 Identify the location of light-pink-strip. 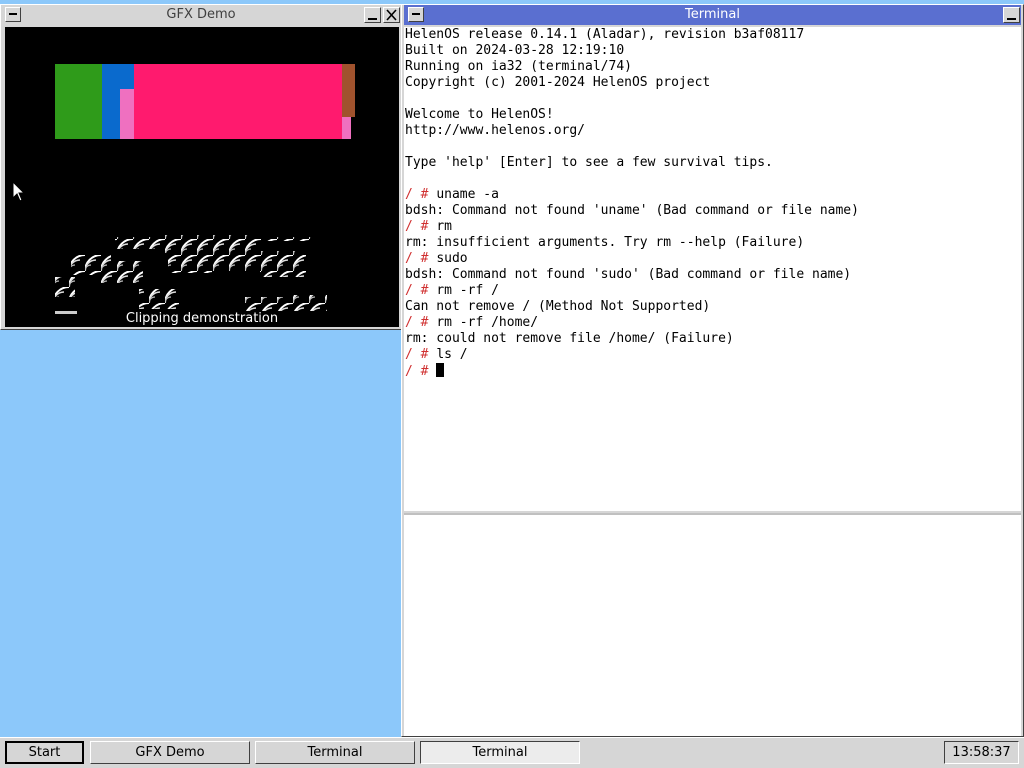
(346, 128).